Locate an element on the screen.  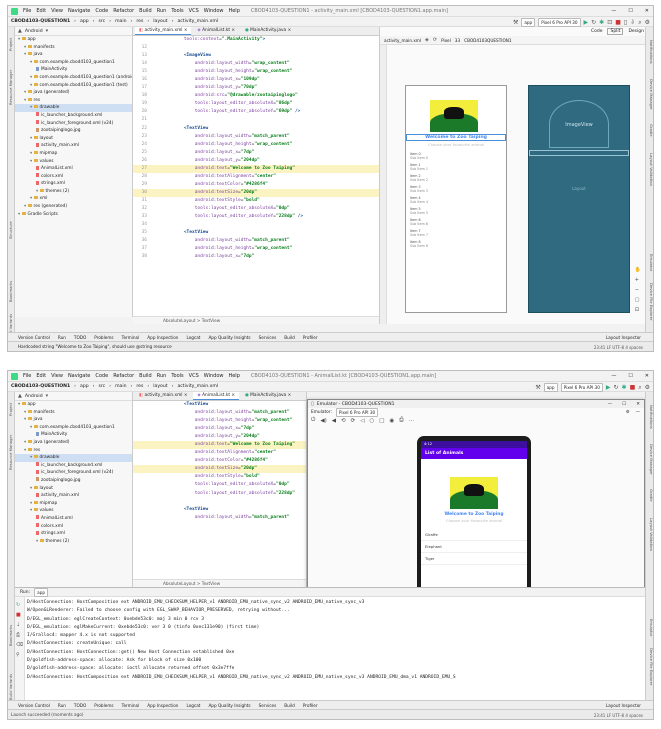
code-line: 28 android:textAlignment="center" is located at coordinates (256, 177).